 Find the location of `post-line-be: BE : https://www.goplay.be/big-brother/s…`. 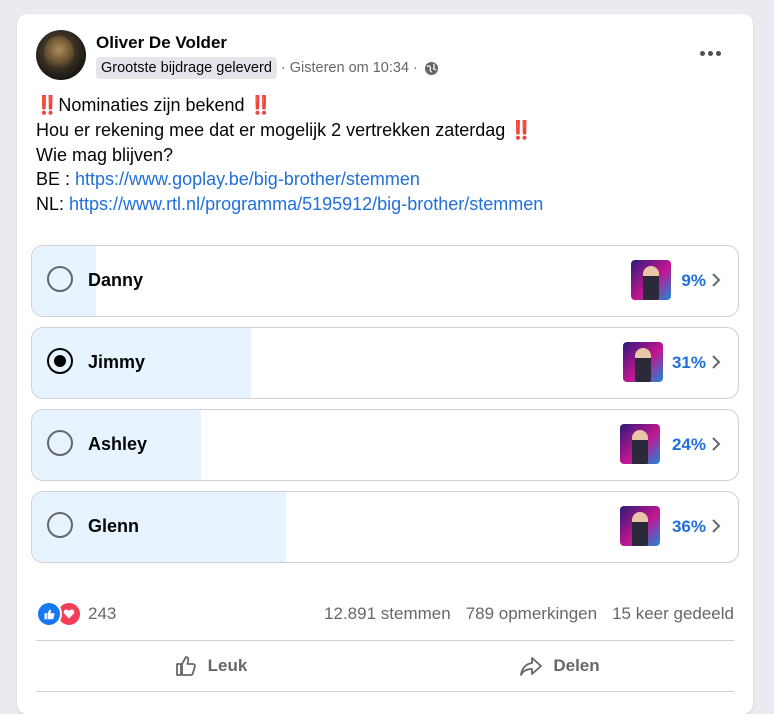

post-line-be: BE : https://www.goplay.be/big-brother/s… is located at coordinates (228, 179).